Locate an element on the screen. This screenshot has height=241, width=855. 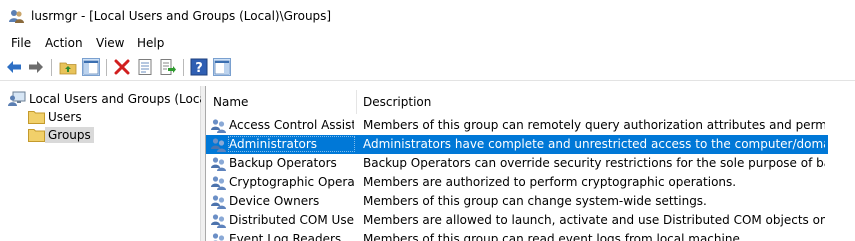
tree-item-groups: Groups is located at coordinates (61, 135).